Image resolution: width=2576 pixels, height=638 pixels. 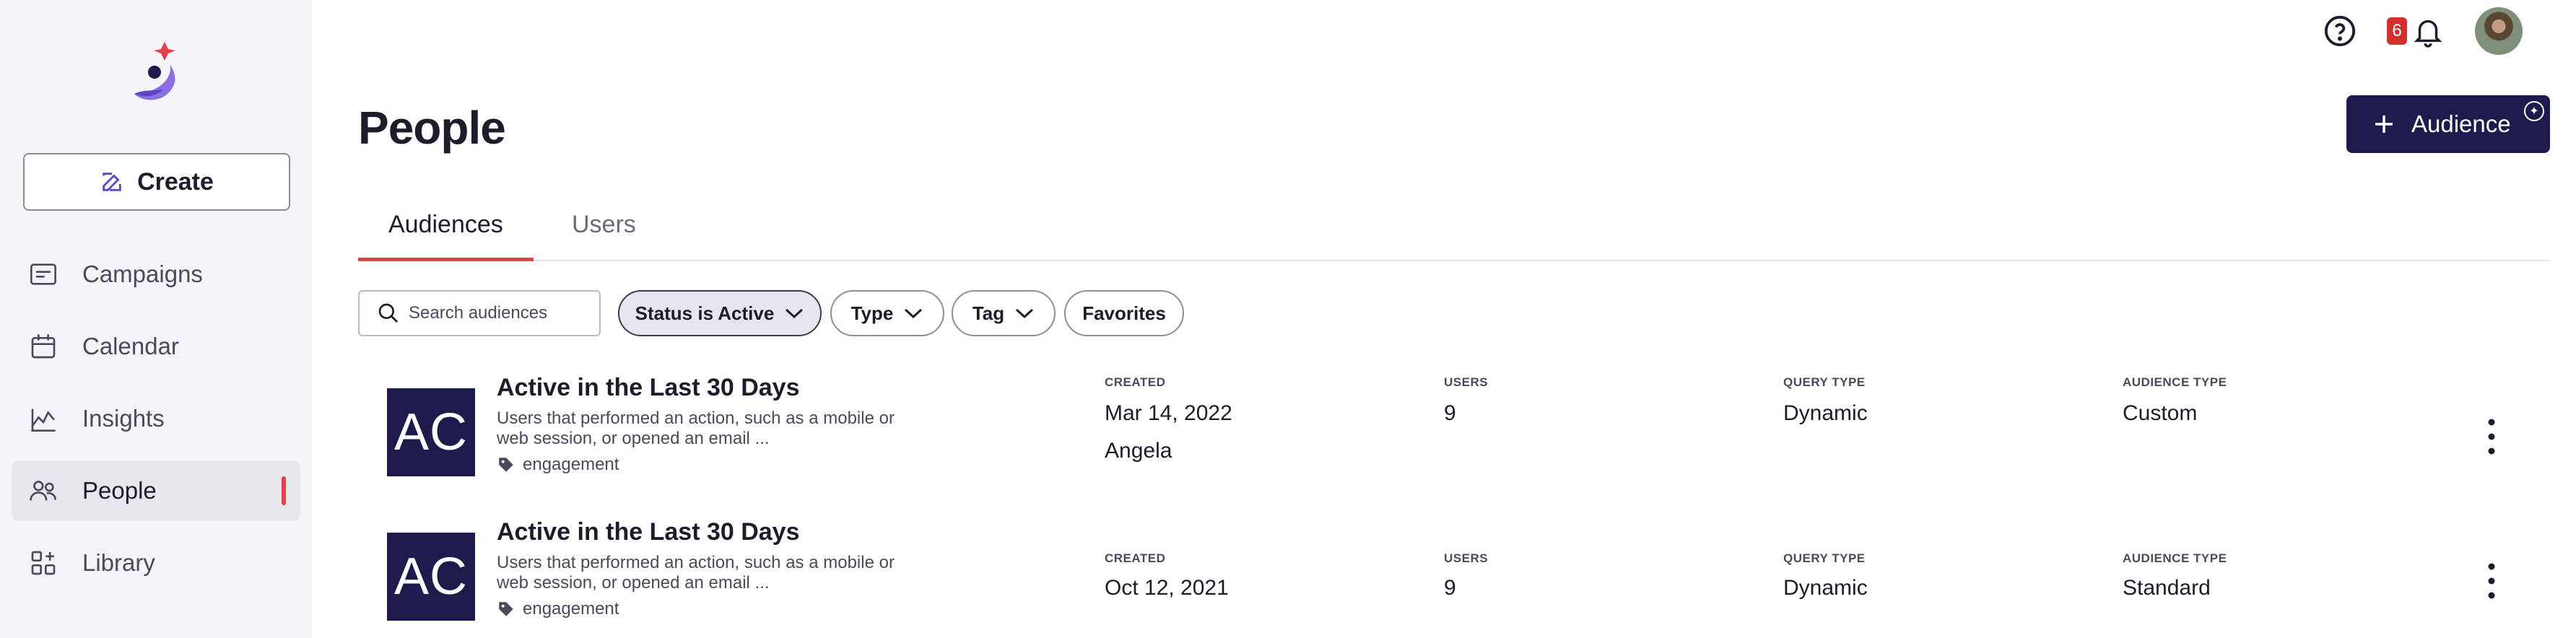 What do you see at coordinates (388, 313) in the screenshot?
I see `search-icon` at bounding box center [388, 313].